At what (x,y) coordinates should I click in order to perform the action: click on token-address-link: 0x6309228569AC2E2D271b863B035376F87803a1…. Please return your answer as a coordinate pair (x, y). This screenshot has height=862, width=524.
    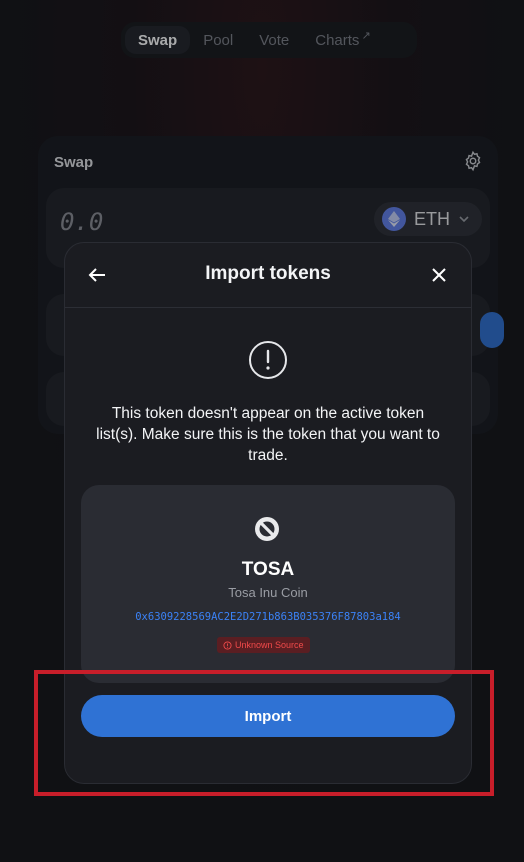
    Looking at the image, I should click on (268, 617).